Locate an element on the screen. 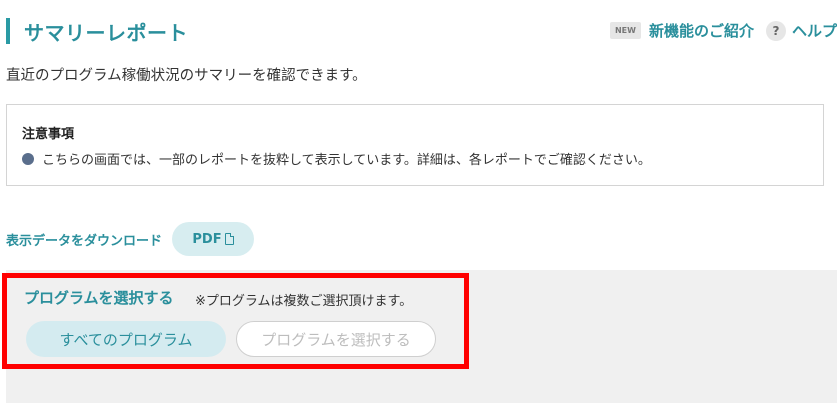 This screenshot has width=837, height=403. new-features-link: 新機能のご紹介 is located at coordinates (701, 30).